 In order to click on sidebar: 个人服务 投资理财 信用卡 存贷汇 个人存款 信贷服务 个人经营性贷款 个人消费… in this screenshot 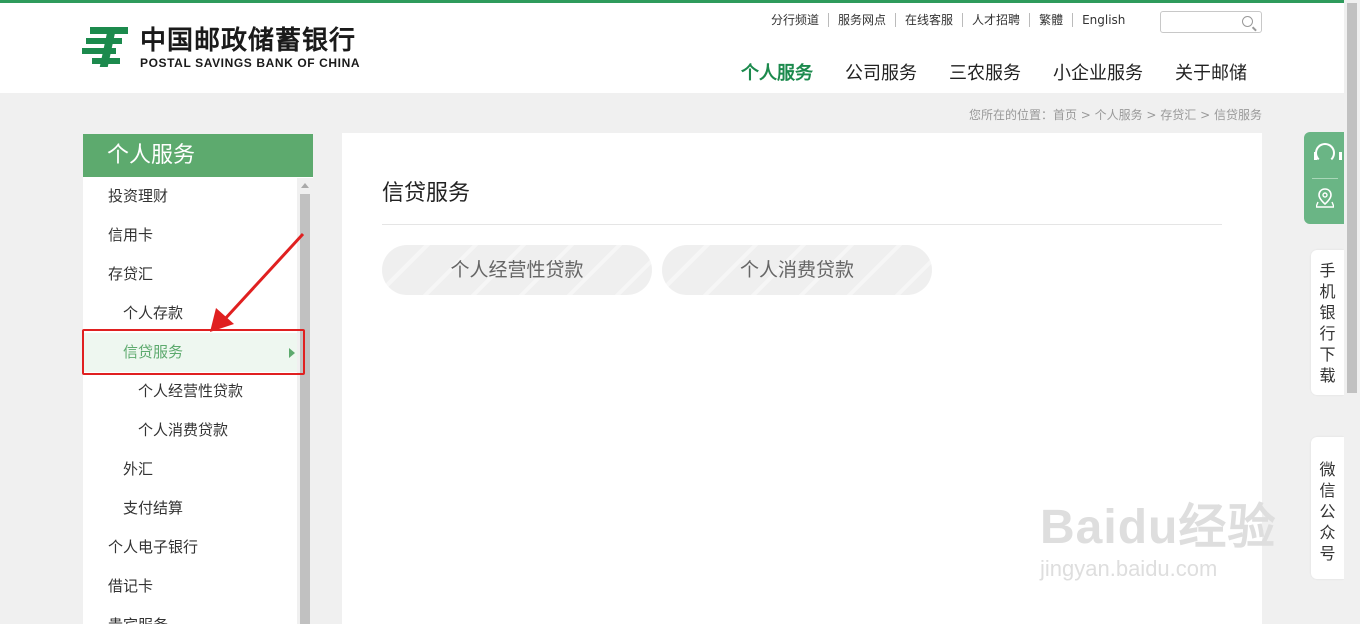, I will do `click(198, 379)`.